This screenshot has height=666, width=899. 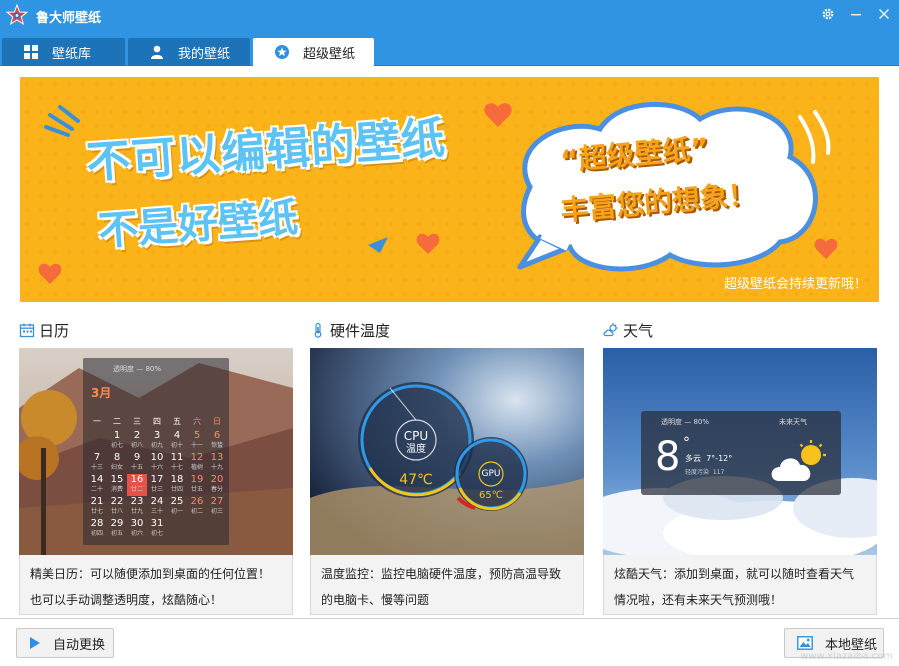 I want to click on calendar-week-row: 28 初四 29 初五 30 初六 31 初七, so click(x=157, y=529).